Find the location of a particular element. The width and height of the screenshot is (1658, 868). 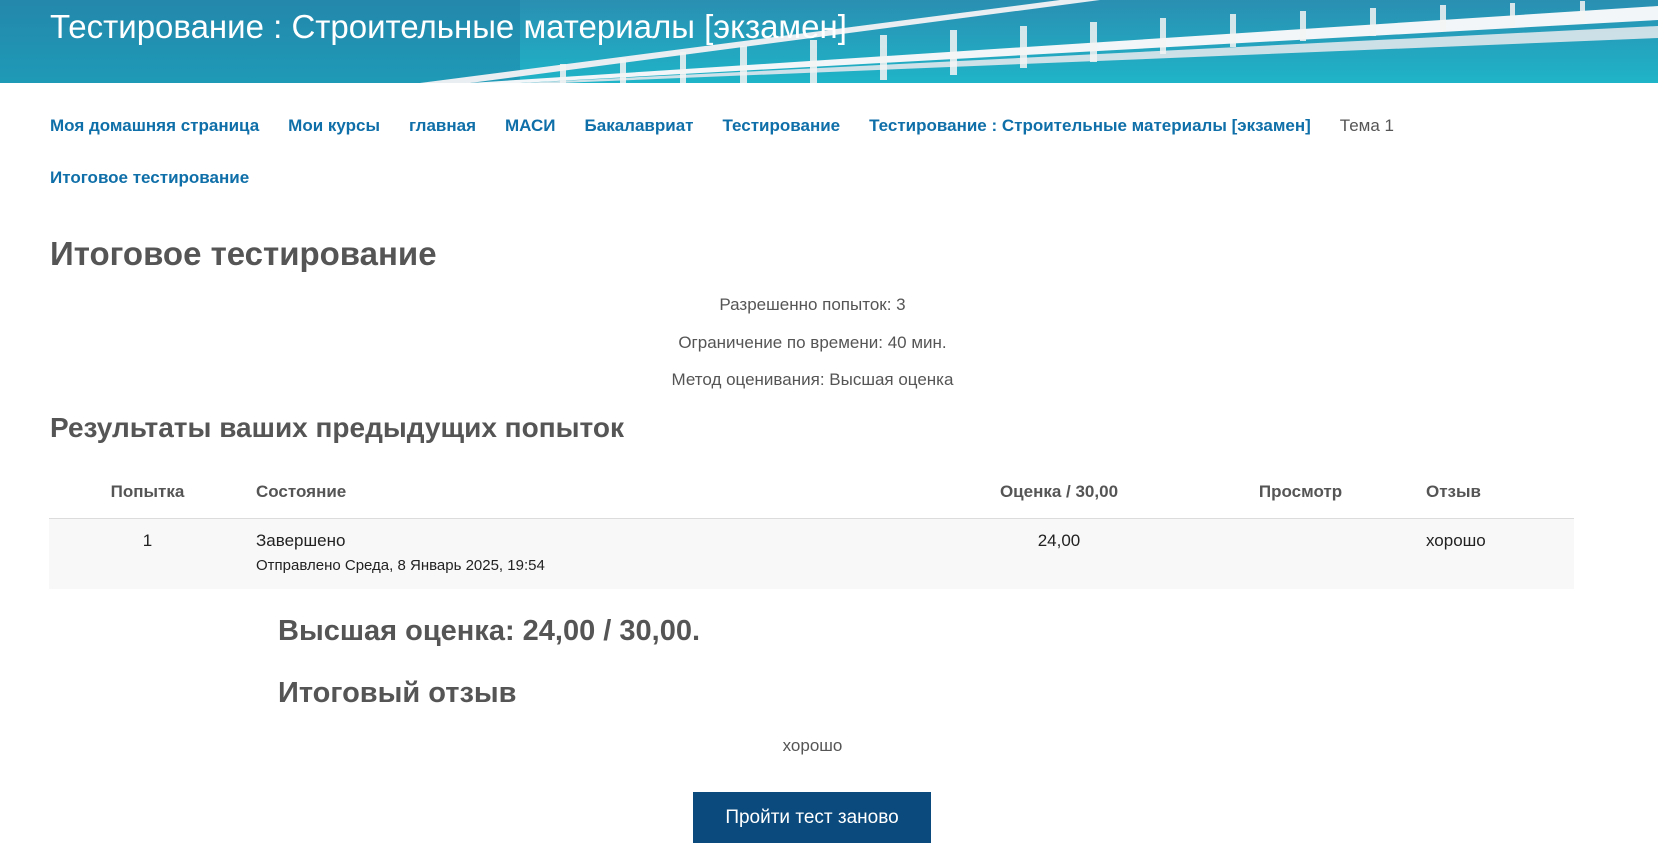

cell-review: хорошо is located at coordinates (1495, 553).